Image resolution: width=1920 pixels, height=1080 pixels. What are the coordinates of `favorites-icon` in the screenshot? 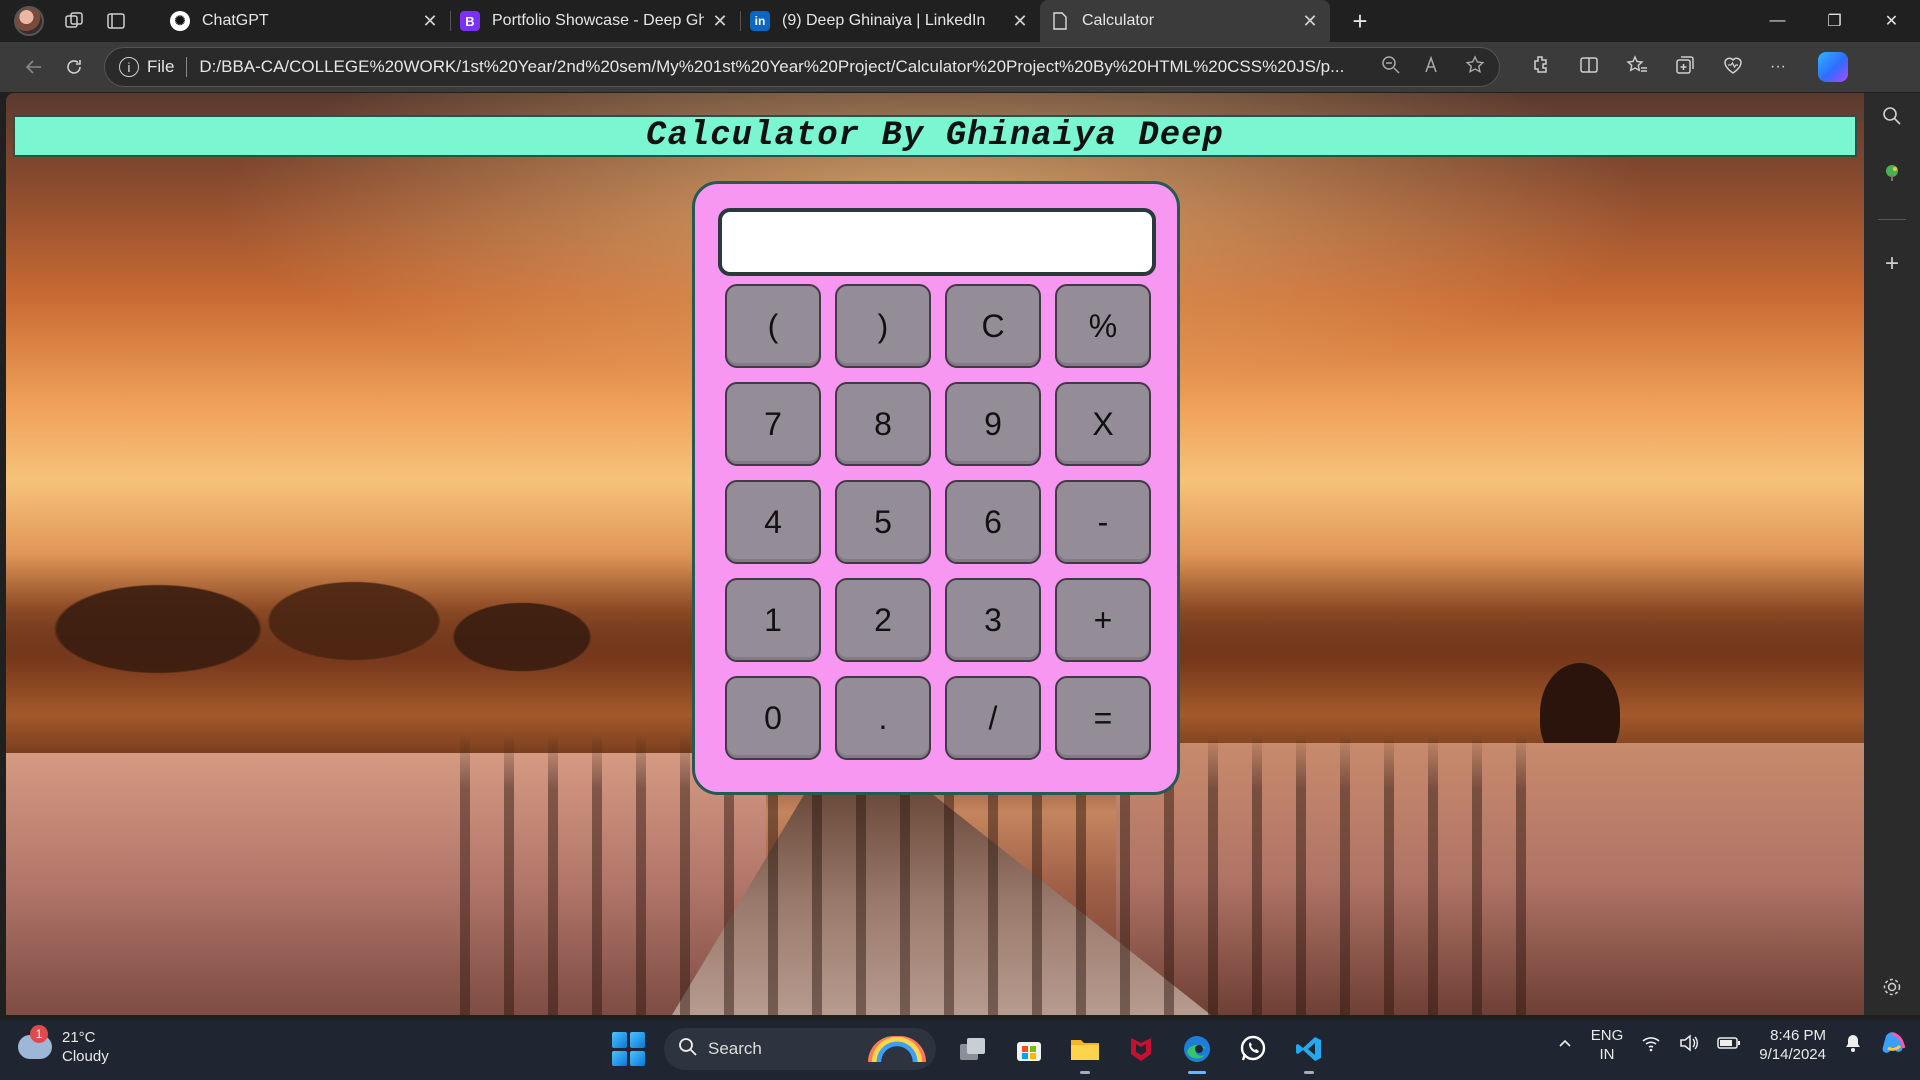 It's located at (1637, 67).